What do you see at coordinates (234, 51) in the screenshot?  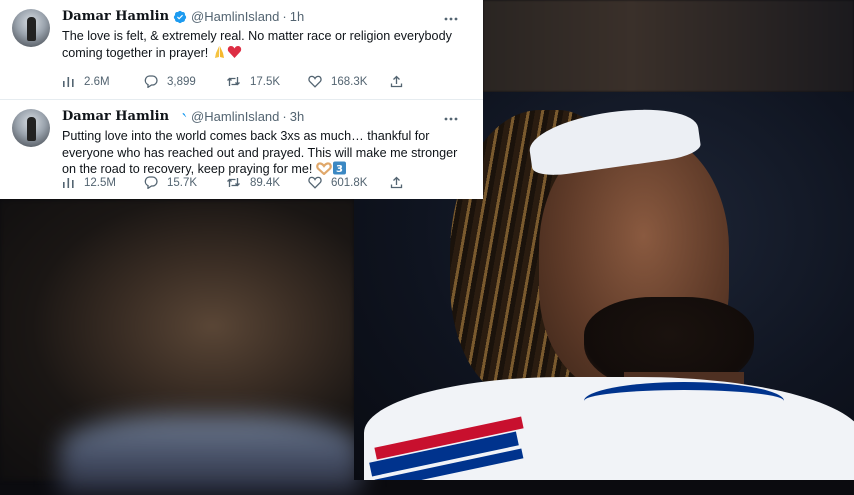 I see `red-heart-emoji-icon` at bounding box center [234, 51].